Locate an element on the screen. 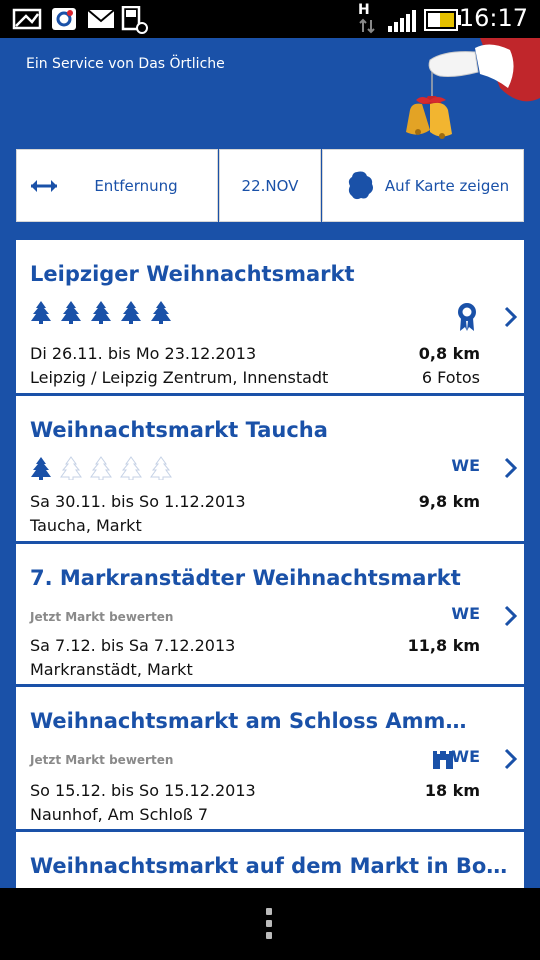 The width and height of the screenshot is (540, 960). battery-icon is located at coordinates (442, 20).